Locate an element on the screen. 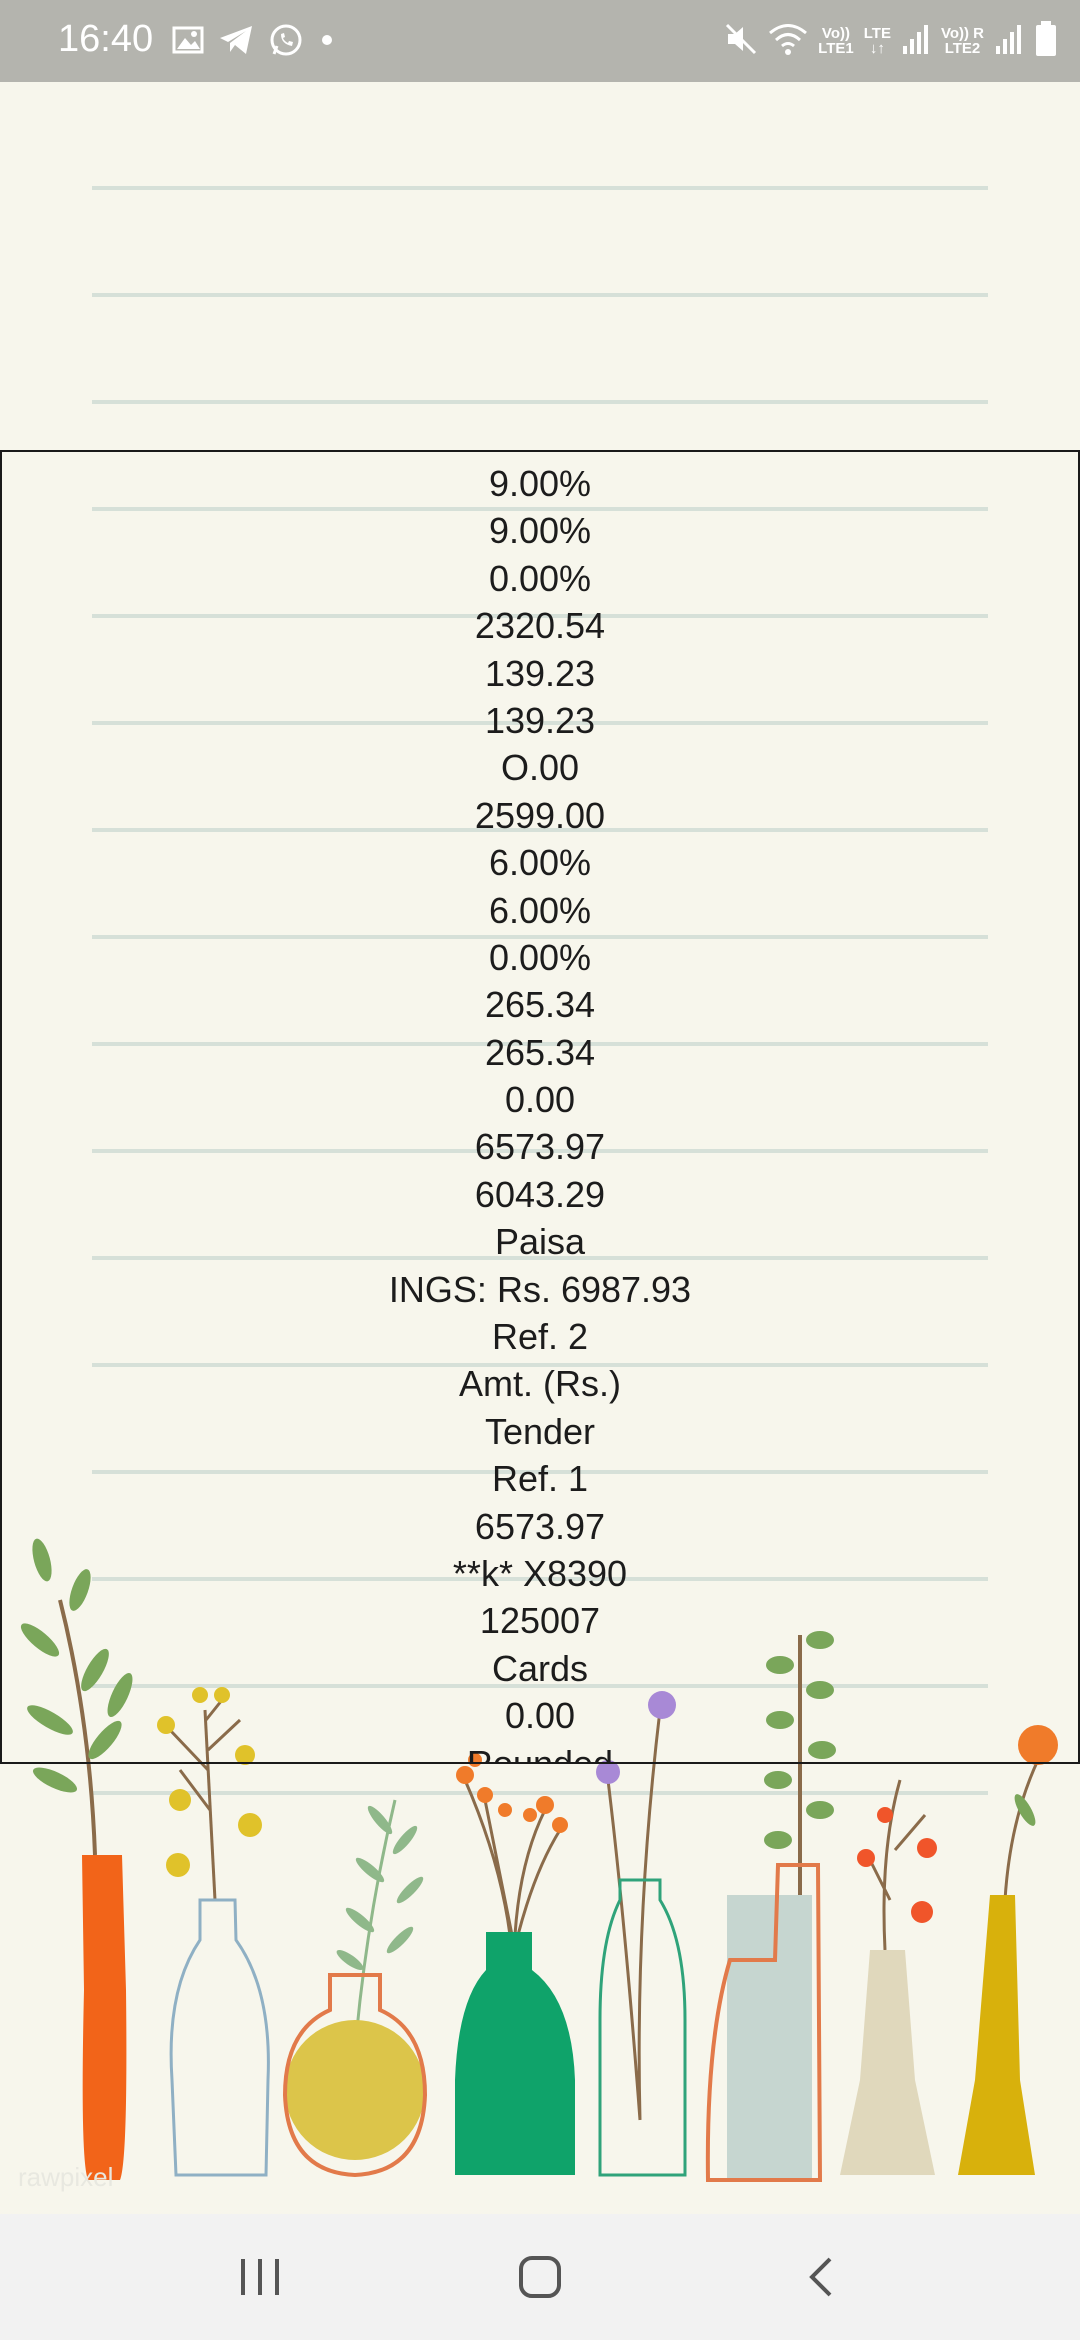  back-button is located at coordinates (822, 2277).